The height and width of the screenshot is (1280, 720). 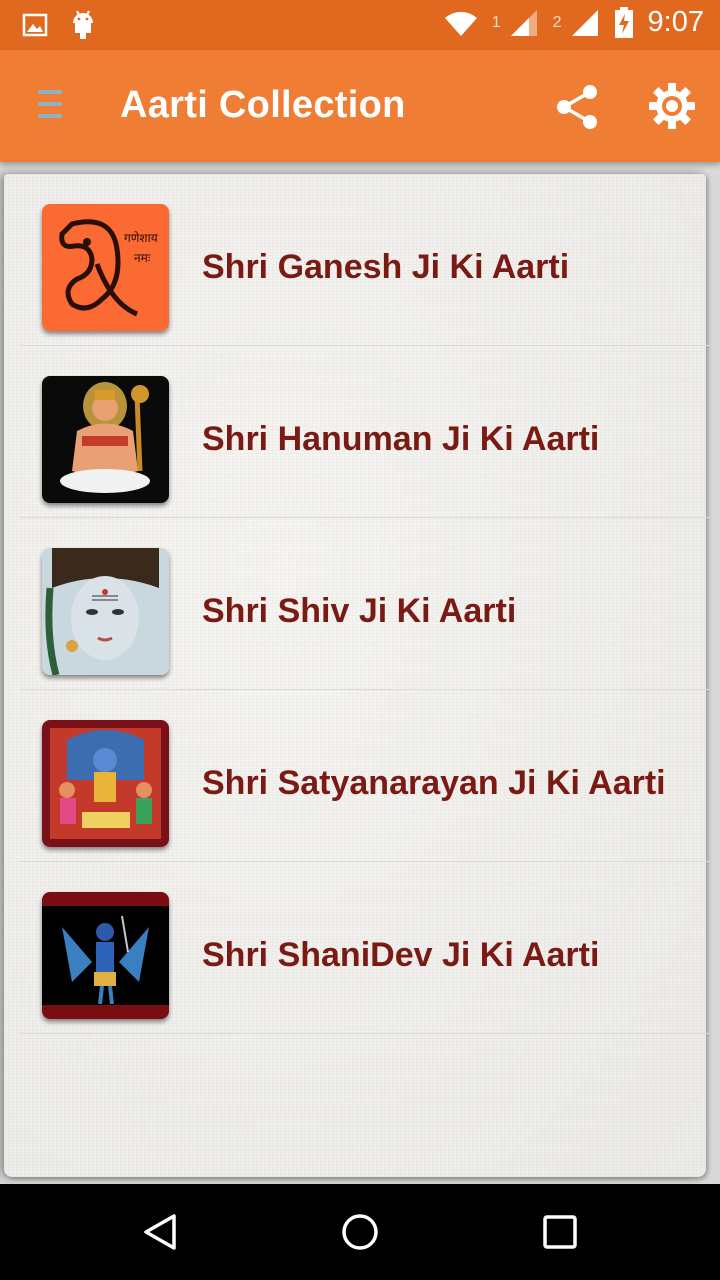 What do you see at coordinates (623, 22) in the screenshot?
I see `battery-charging-icon` at bounding box center [623, 22].